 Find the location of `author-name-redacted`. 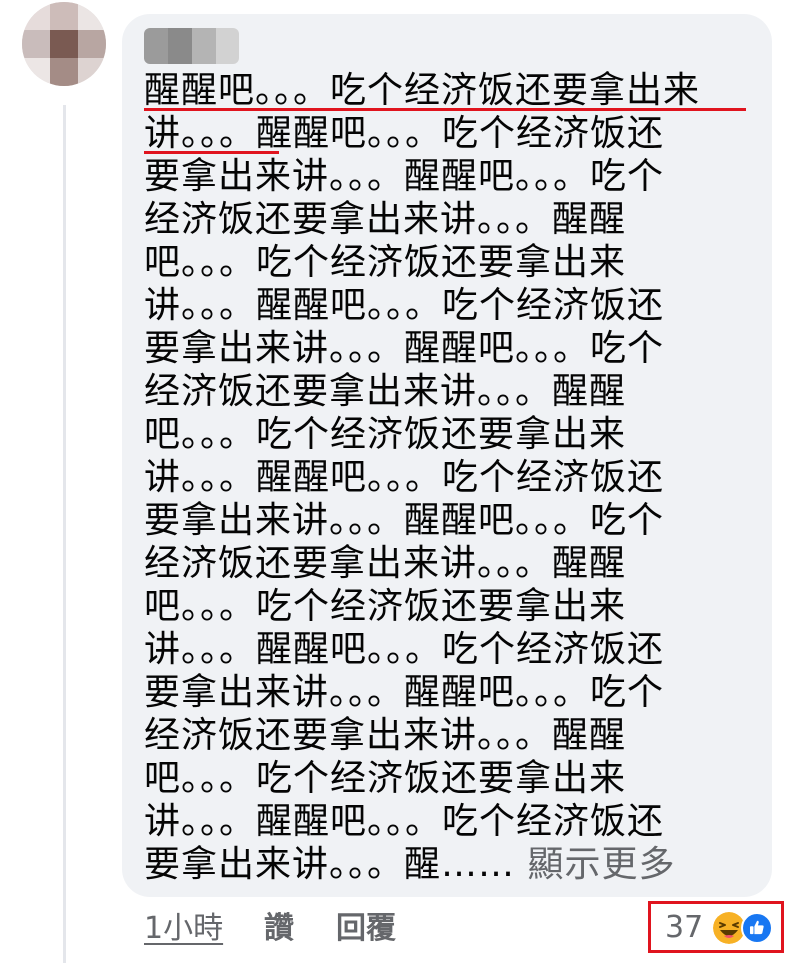

author-name-redacted is located at coordinates (191, 46).